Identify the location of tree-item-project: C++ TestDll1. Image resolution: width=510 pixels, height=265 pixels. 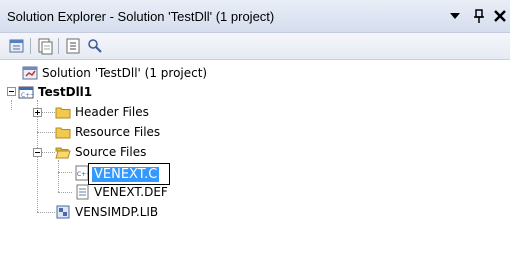
(55, 92).